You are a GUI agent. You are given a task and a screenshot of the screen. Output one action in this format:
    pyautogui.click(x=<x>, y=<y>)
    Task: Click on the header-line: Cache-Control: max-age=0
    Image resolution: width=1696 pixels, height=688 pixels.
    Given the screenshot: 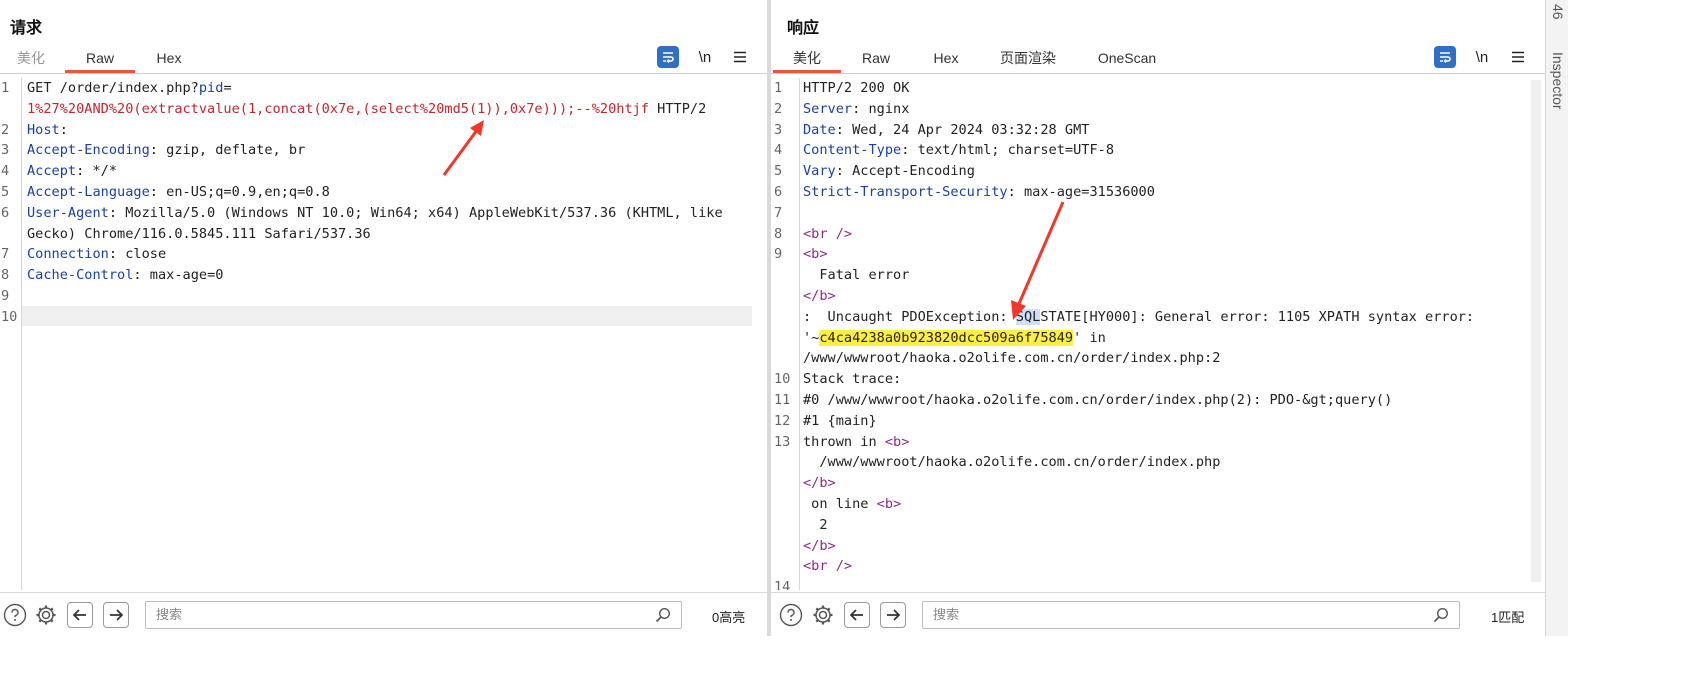 What is the action you would take?
    pyautogui.click(x=125, y=275)
    